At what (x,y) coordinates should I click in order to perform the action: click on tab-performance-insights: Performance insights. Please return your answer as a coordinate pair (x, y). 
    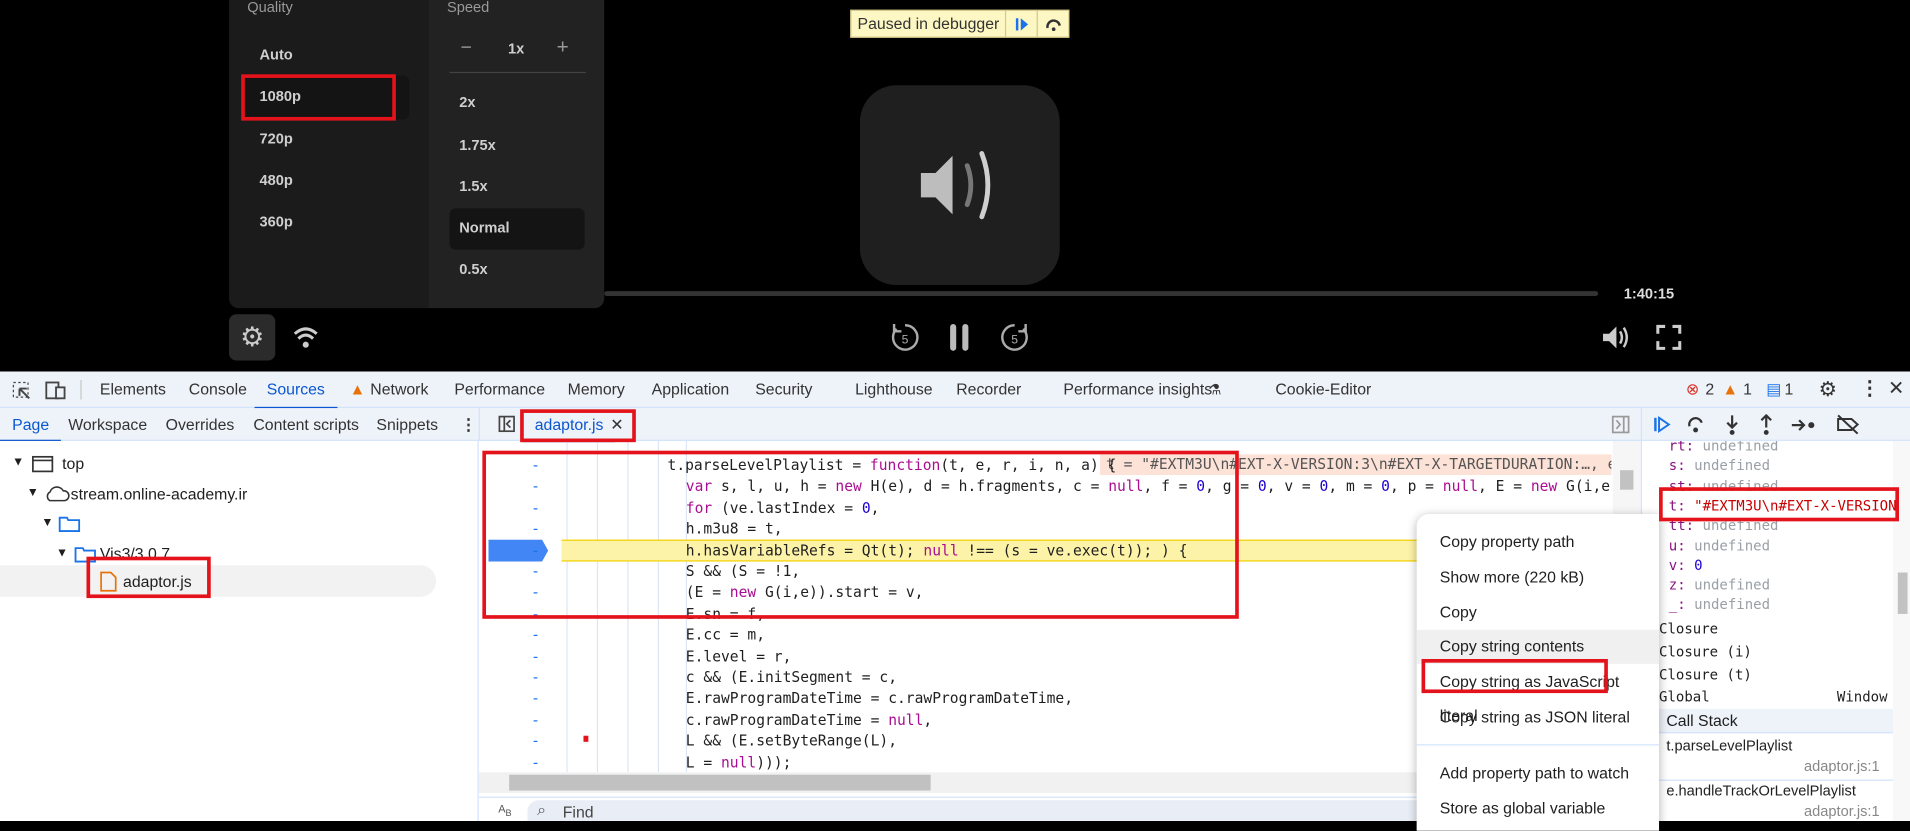
    Looking at the image, I should click on (1137, 390).